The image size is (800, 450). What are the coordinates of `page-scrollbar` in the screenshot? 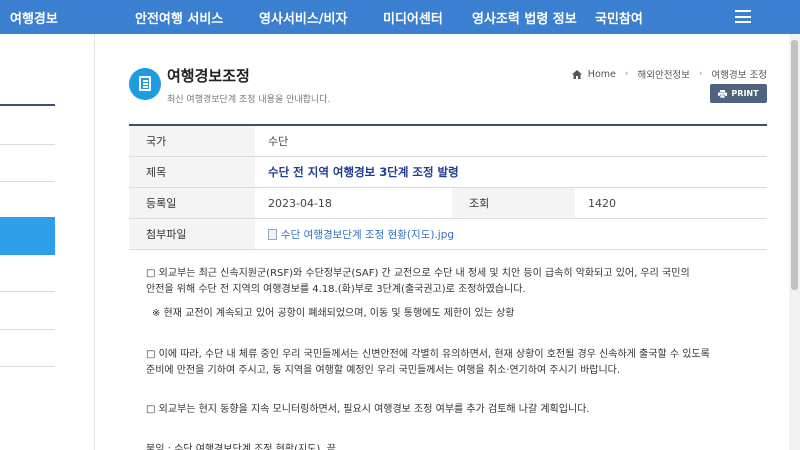 It's located at (794, 242).